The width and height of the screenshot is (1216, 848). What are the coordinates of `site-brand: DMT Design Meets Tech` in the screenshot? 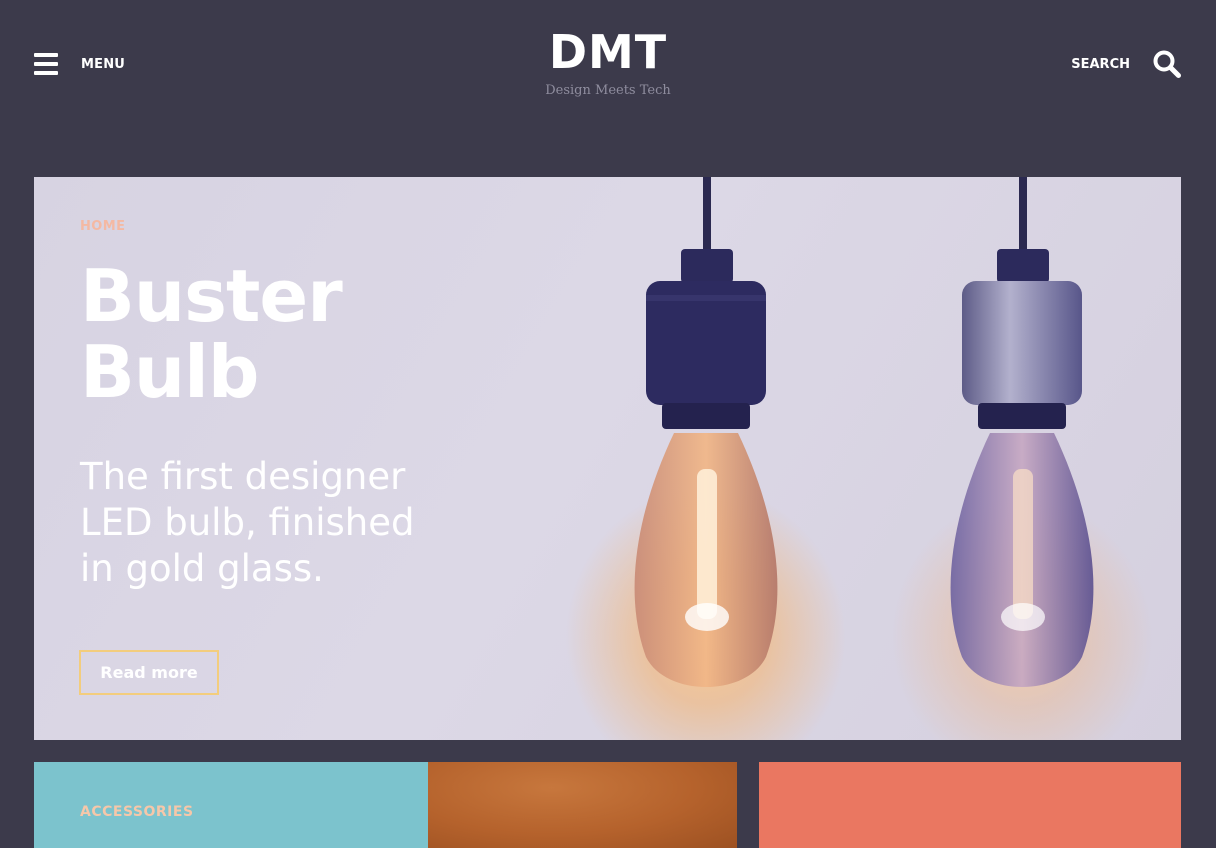 It's located at (608, 62).